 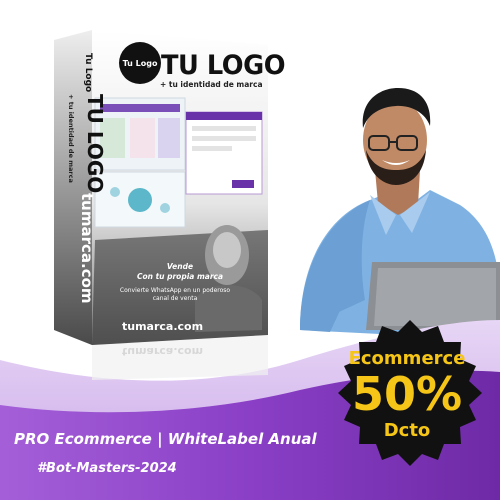 What do you see at coordinates (165, 439) in the screenshot?
I see `promo-title: PRO Ecommerce | WhiteLabel Anual` at bounding box center [165, 439].